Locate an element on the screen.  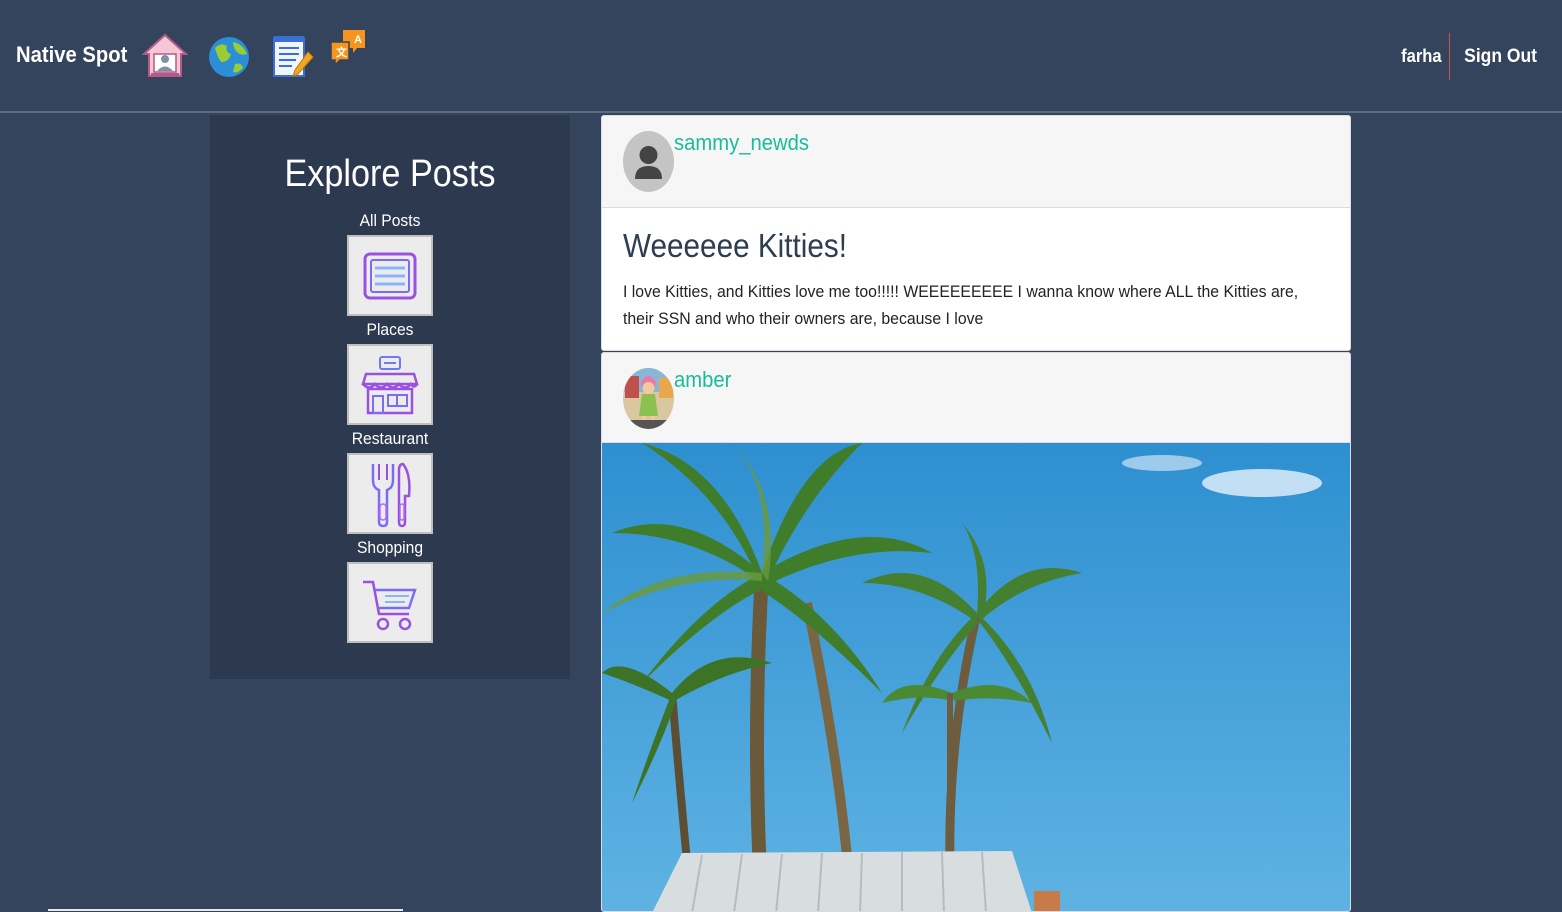
home-icon is located at coordinates (165, 56).